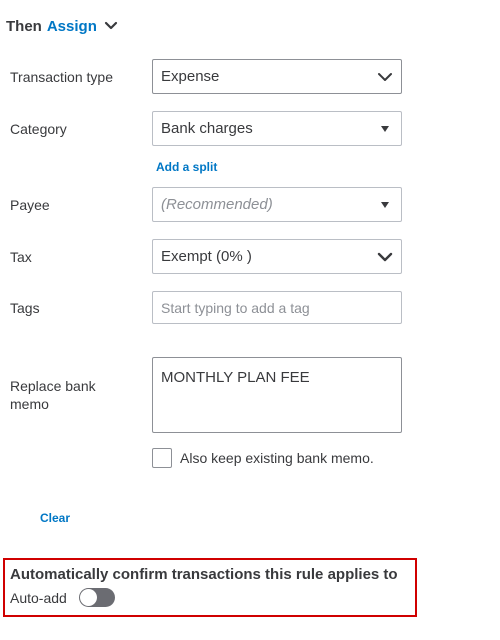  I want to click on transaction-type-value: Expense, so click(190, 76).